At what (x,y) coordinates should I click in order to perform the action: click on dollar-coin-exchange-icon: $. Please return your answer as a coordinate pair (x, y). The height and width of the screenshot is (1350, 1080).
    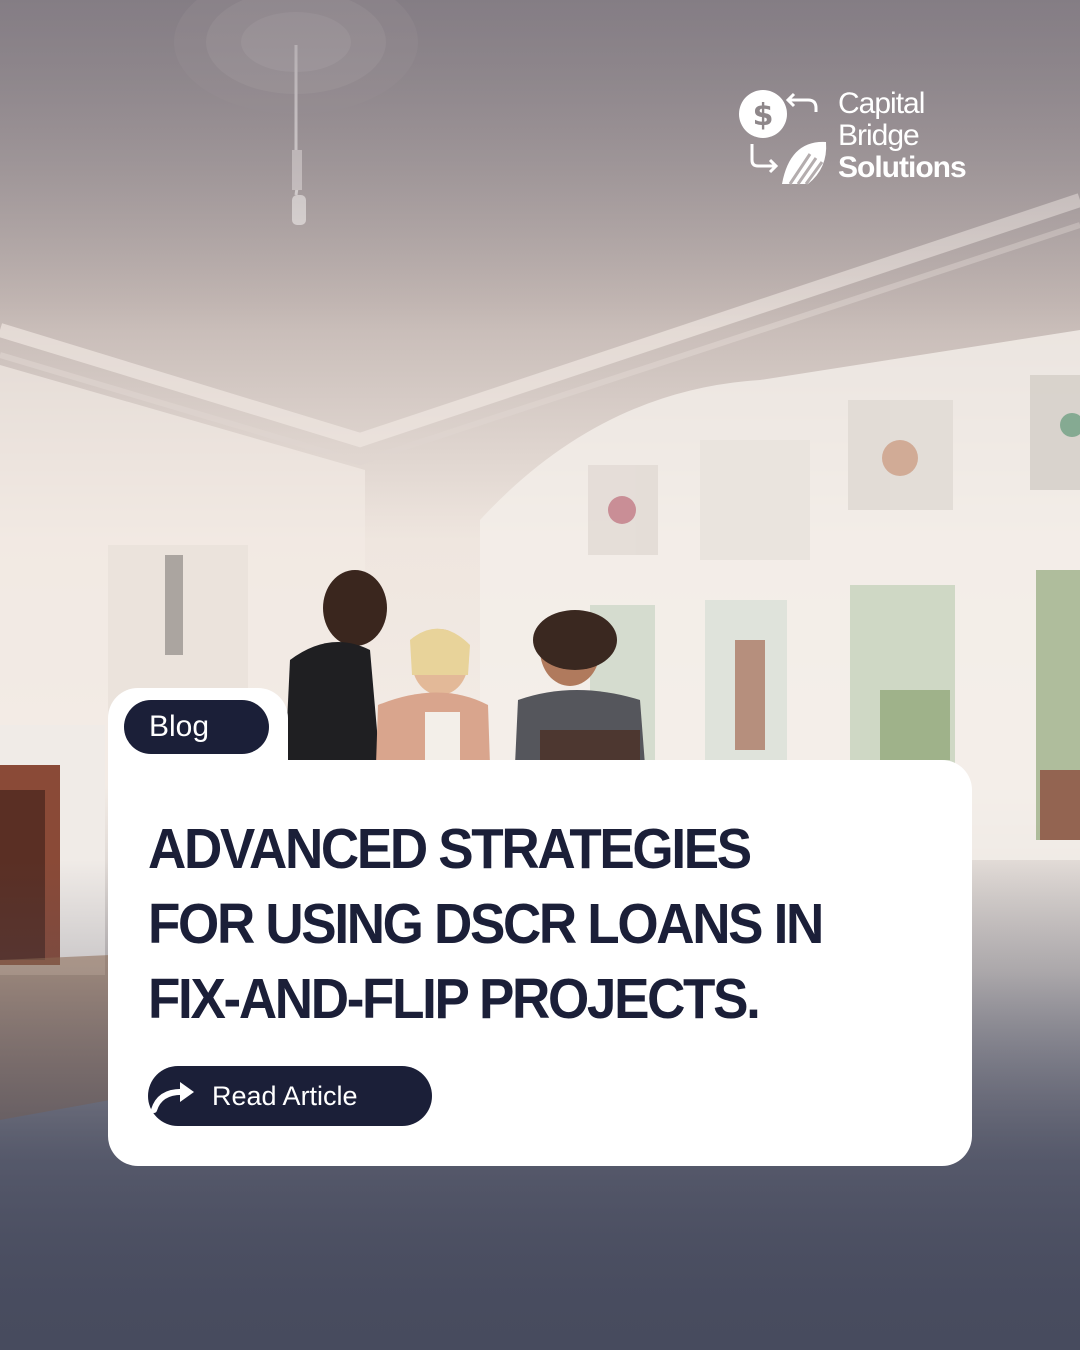
    Looking at the image, I should click on (783, 137).